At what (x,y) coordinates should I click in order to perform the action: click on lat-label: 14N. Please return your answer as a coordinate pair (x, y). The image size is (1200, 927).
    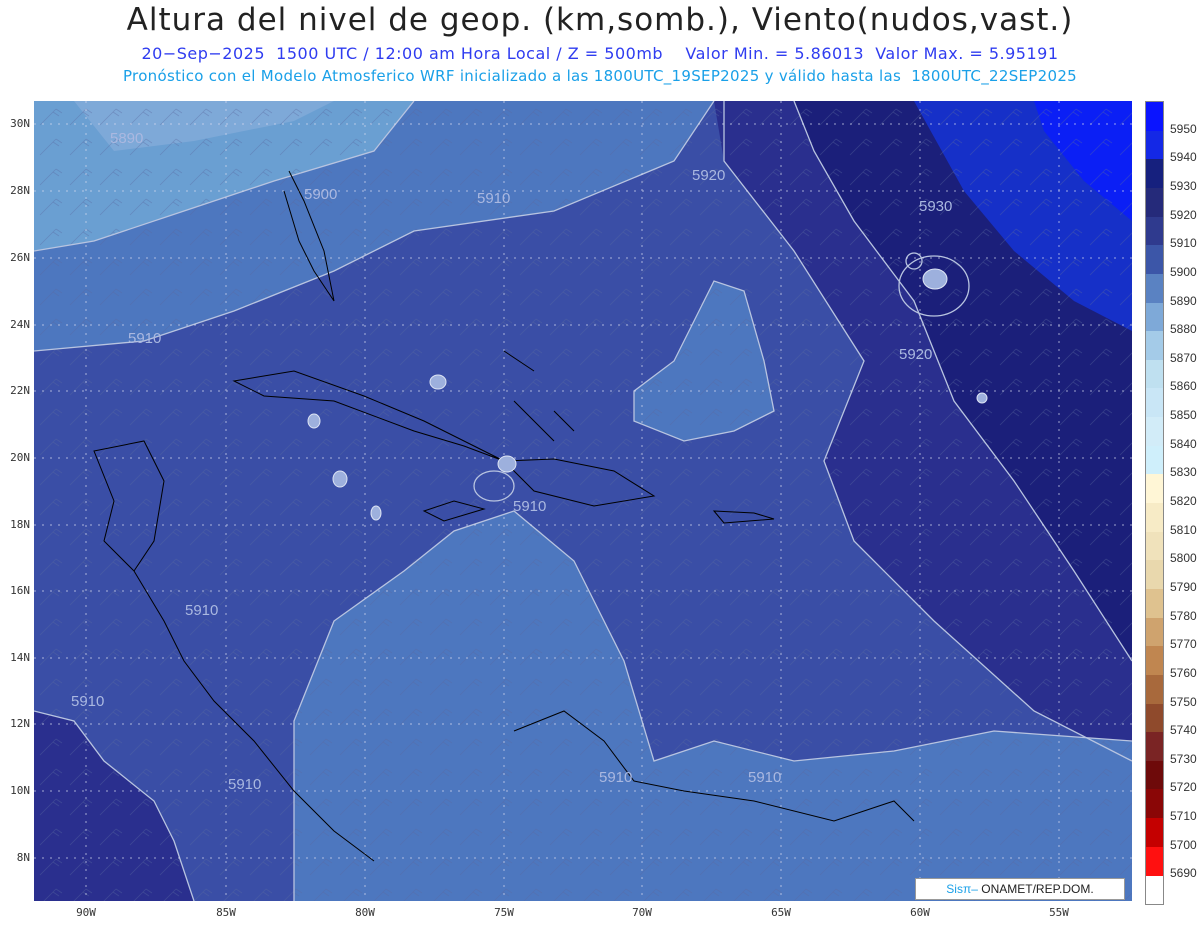
    Looking at the image, I should click on (20, 657).